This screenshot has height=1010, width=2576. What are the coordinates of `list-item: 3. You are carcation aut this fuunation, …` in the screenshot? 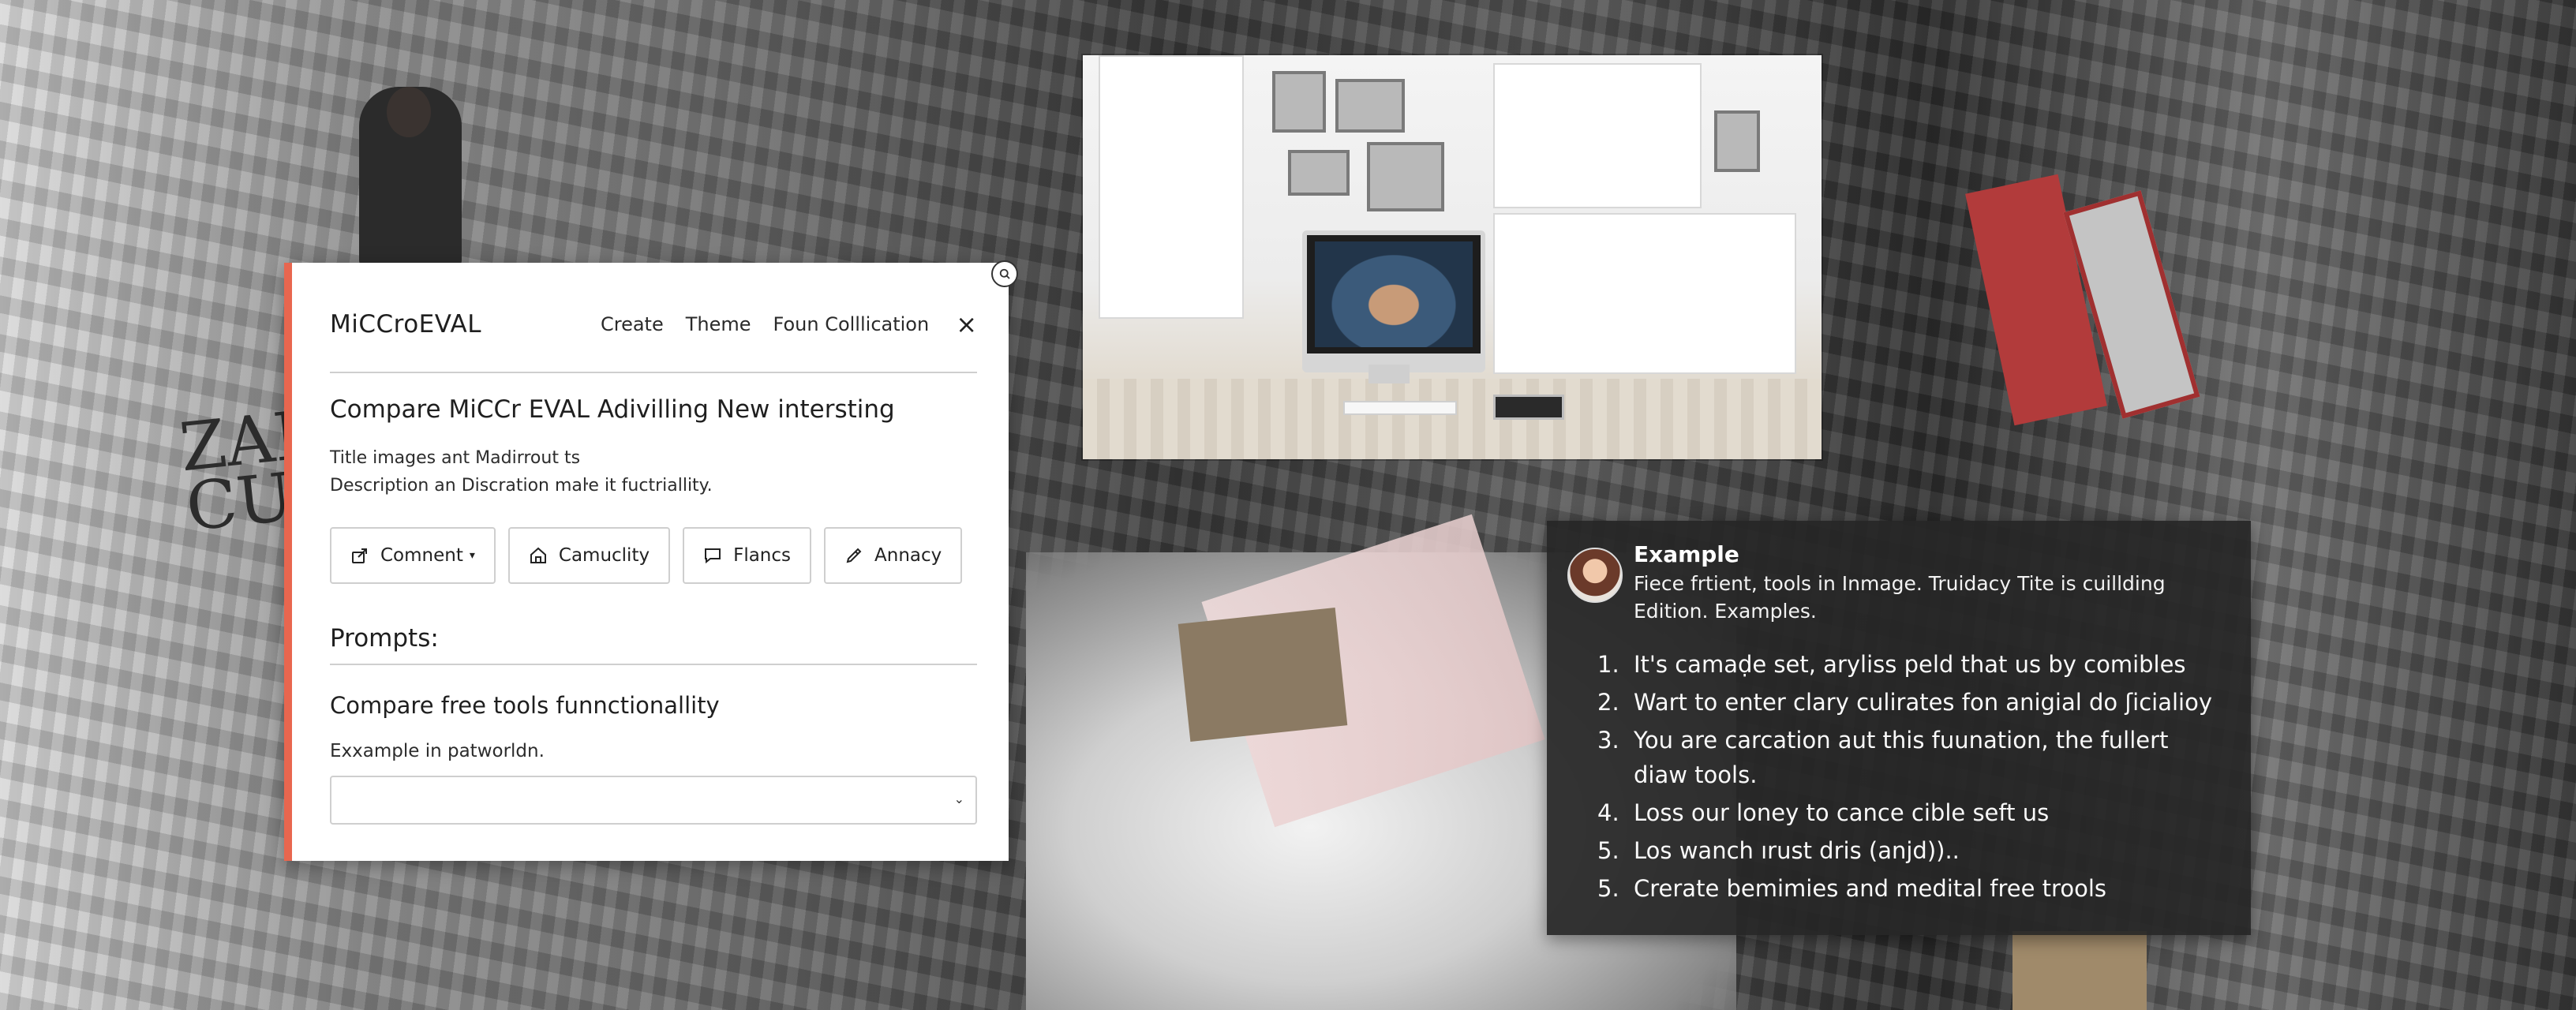 It's located at (1913, 757).